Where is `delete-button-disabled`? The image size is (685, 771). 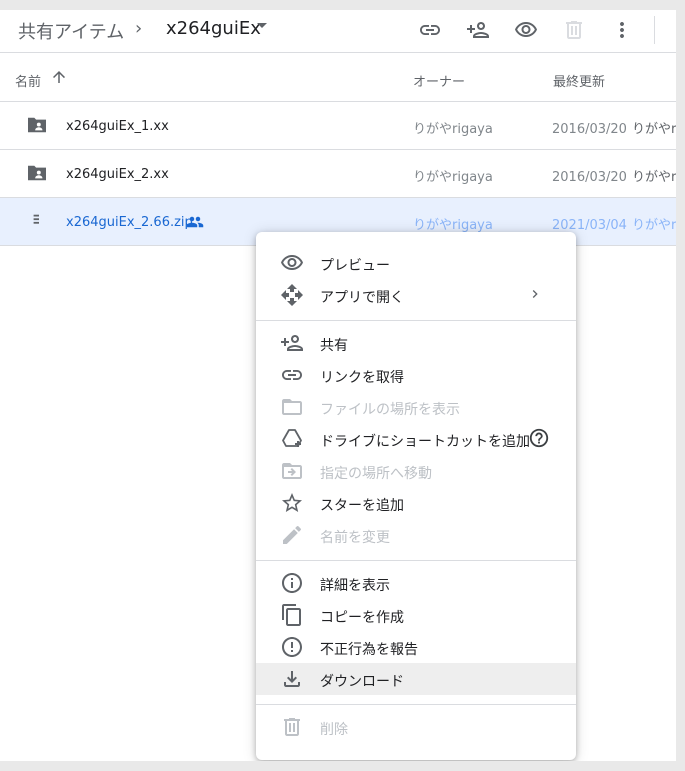
delete-button-disabled is located at coordinates (574, 30).